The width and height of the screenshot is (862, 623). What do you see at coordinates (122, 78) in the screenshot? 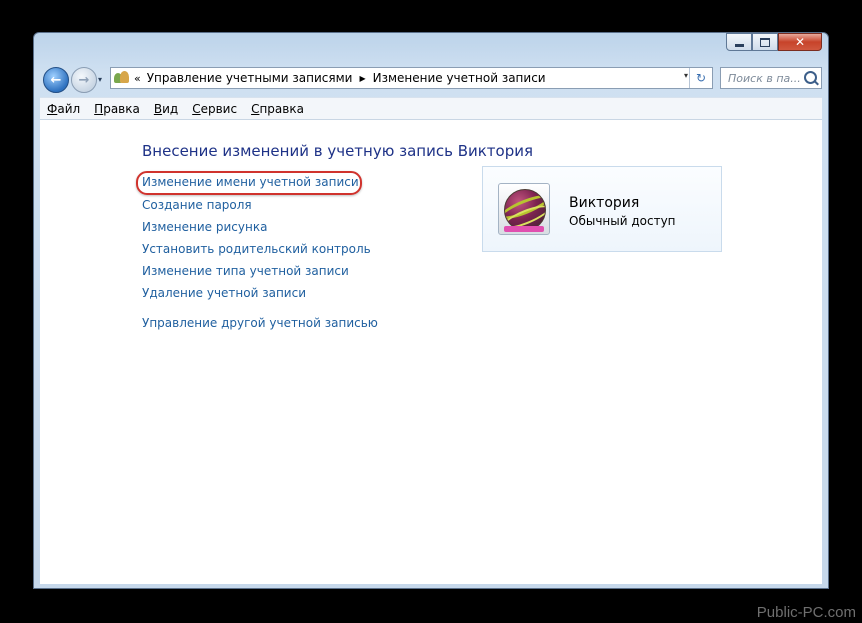
I see `user-accounts-icon` at bounding box center [122, 78].